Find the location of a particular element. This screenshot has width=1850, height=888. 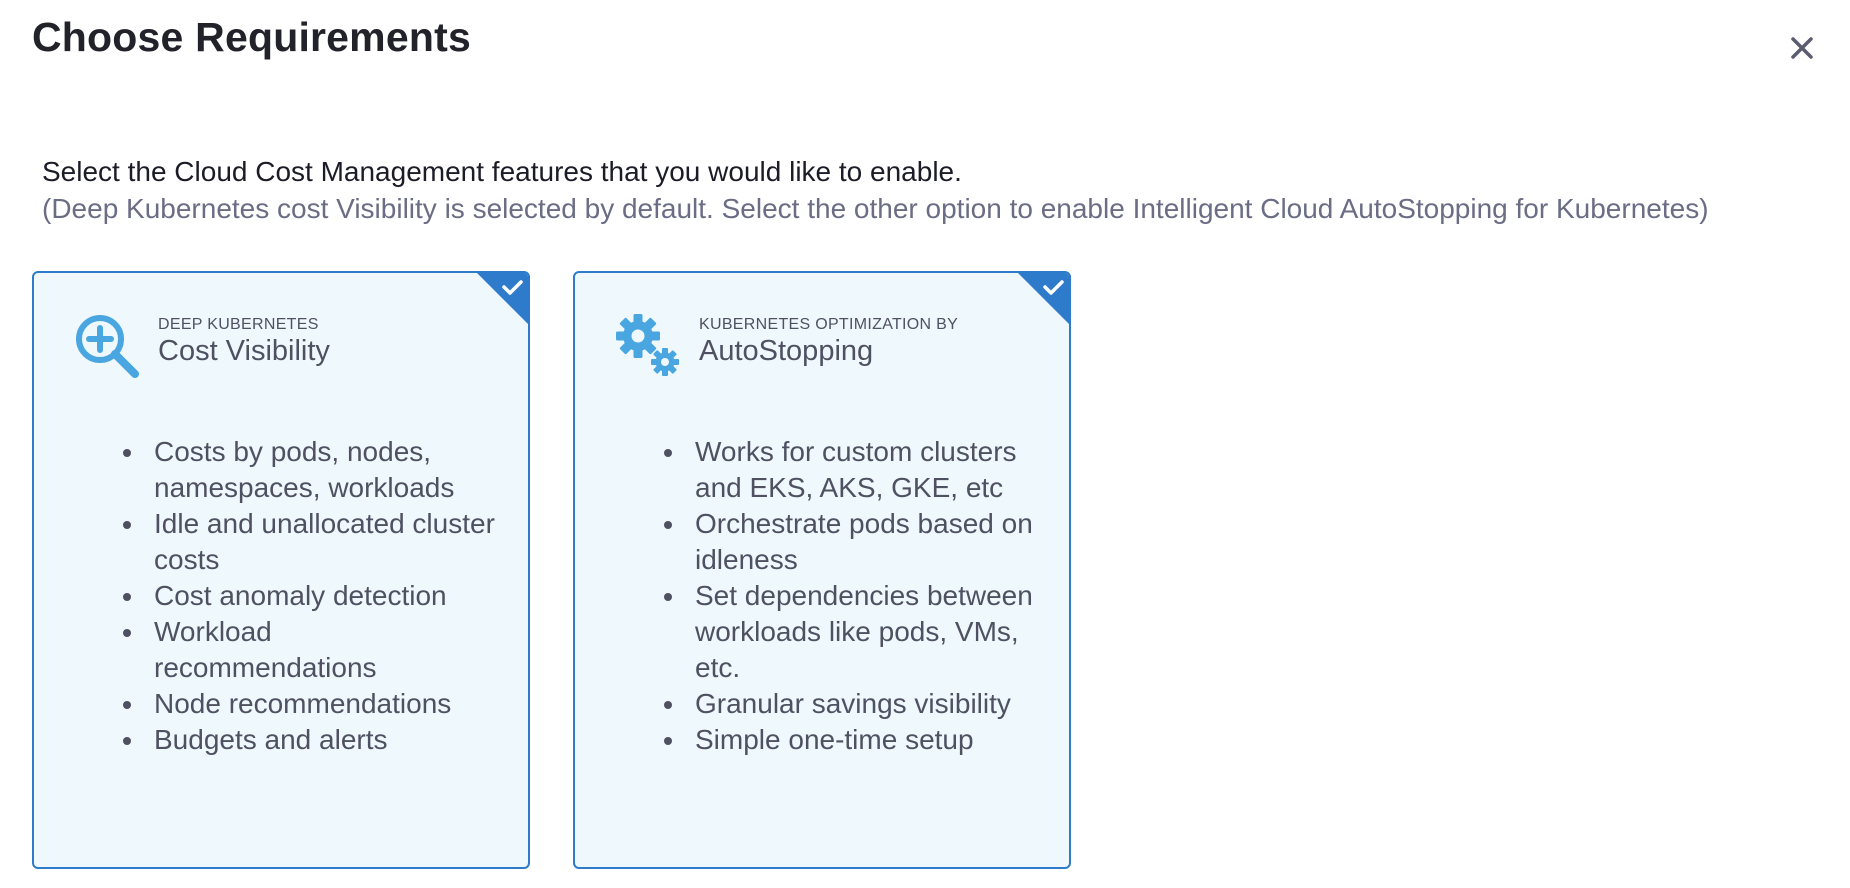

card-title: AutoStopping is located at coordinates (786, 351).